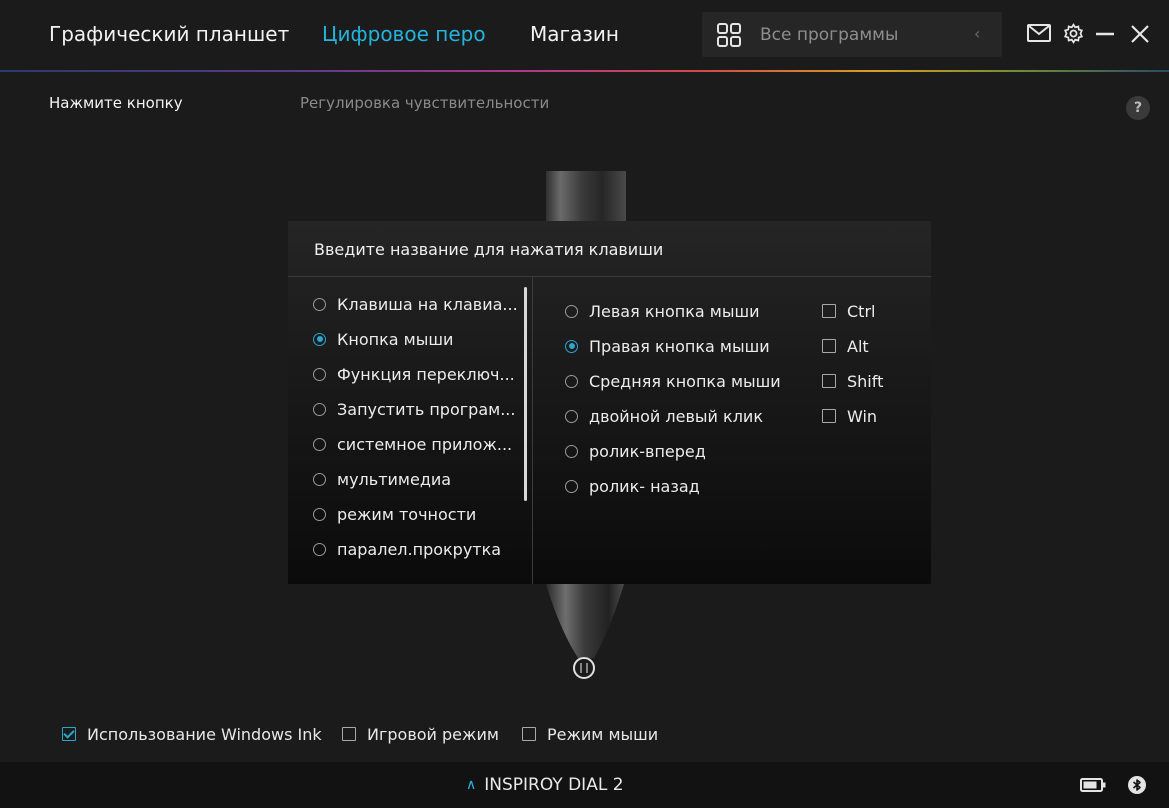 Image resolution: width=1169 pixels, height=808 pixels. Describe the element at coordinates (586, 197) in the screenshot. I see `pen-body-image` at that location.